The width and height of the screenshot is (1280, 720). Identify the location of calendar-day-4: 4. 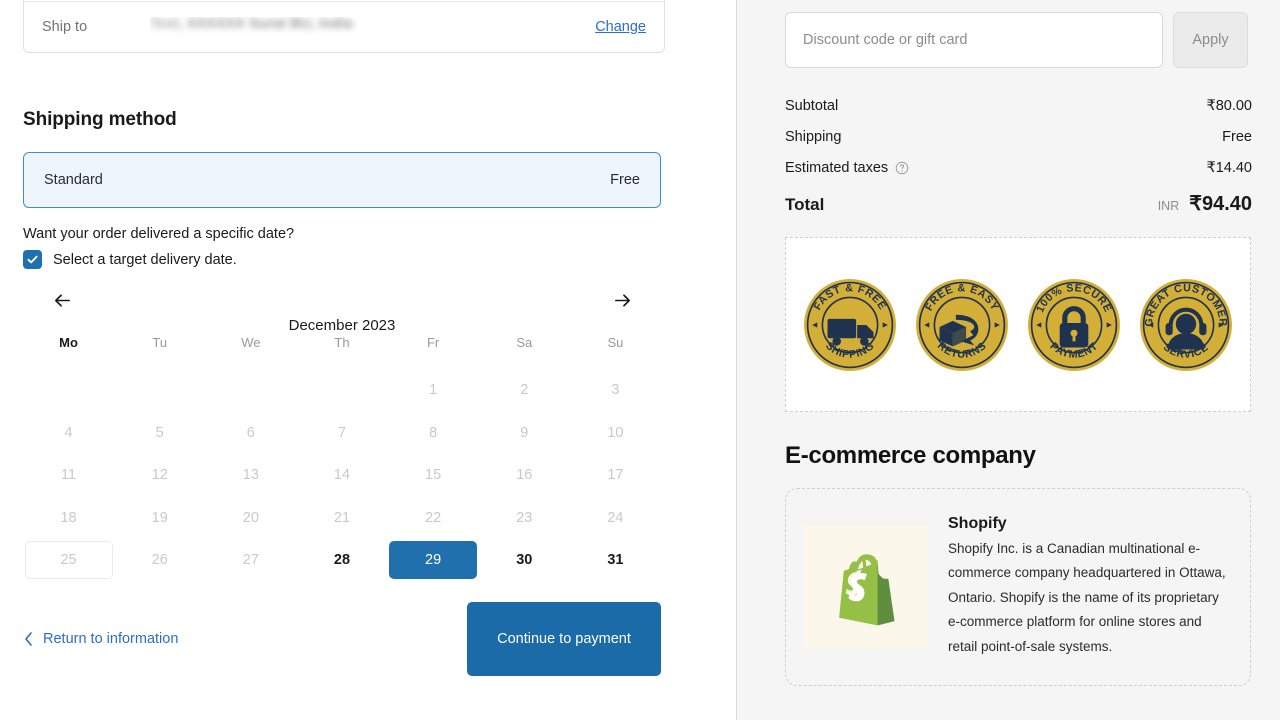
(68, 432).